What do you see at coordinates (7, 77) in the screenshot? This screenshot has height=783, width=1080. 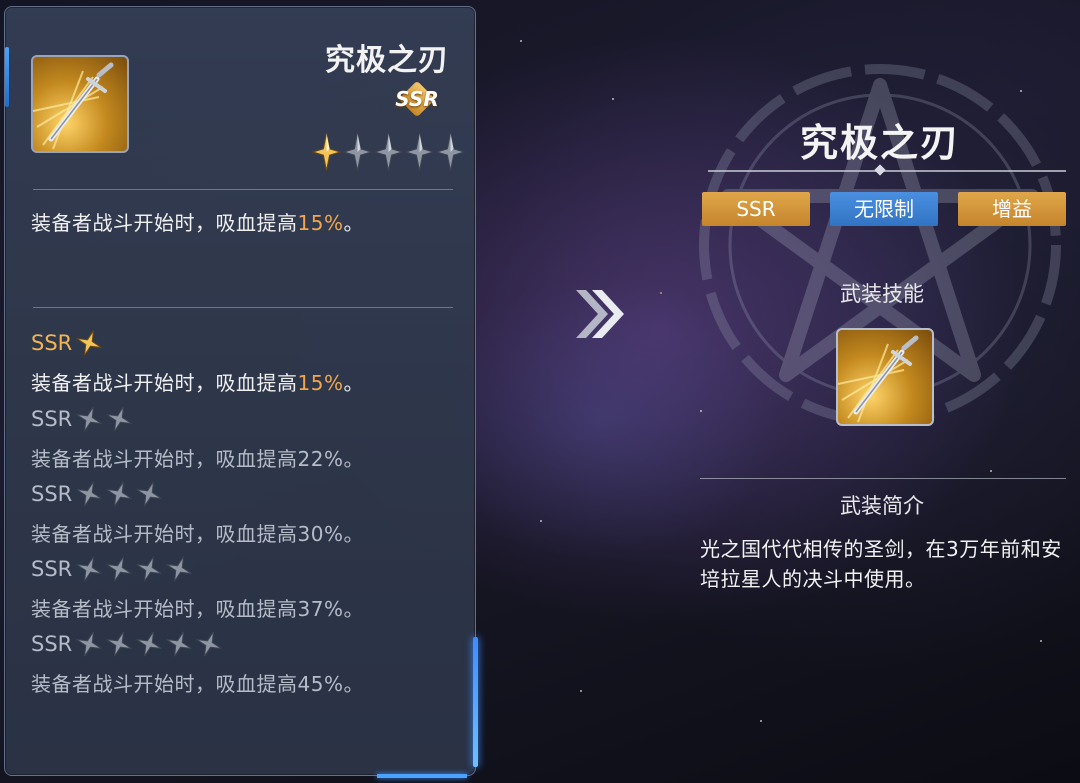 I see `panel-edge-accent` at bounding box center [7, 77].